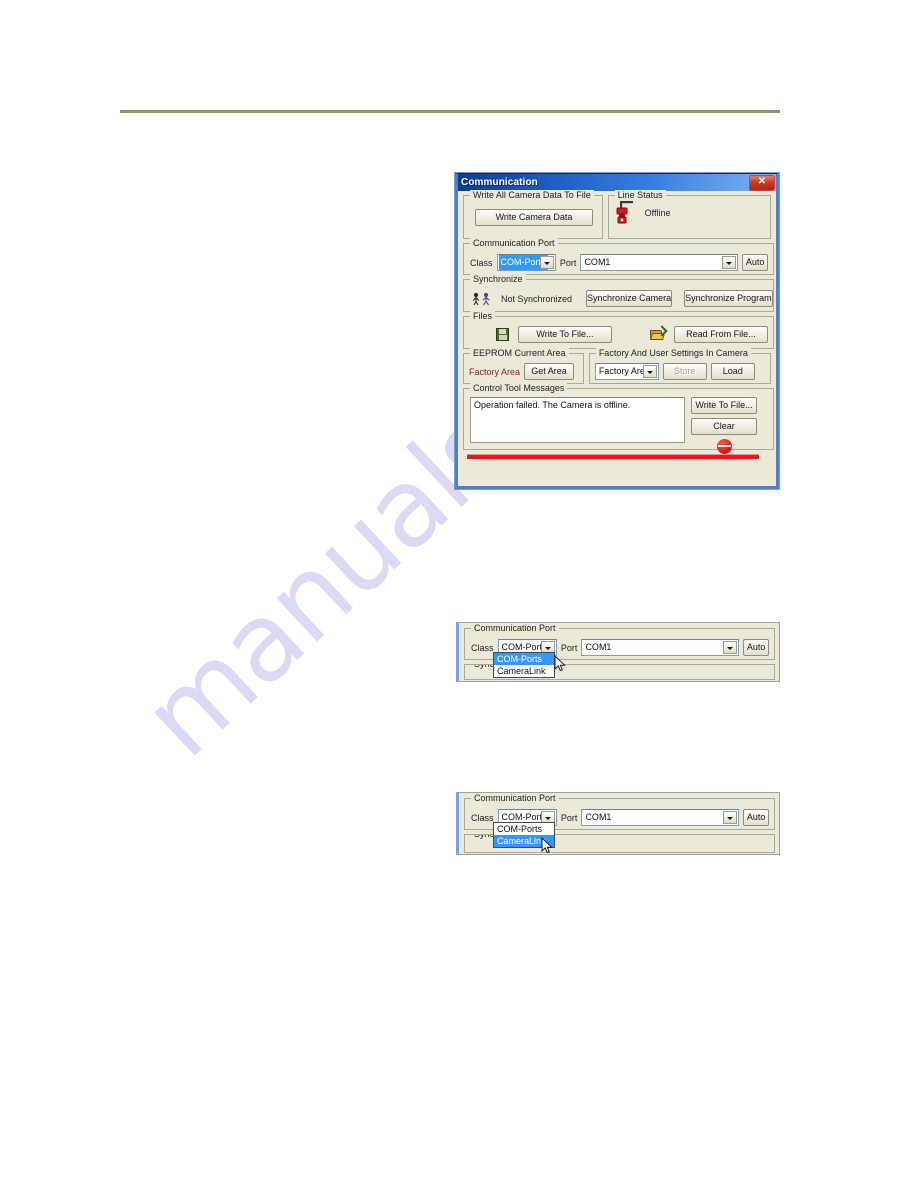 The width and height of the screenshot is (918, 1188). What do you see at coordinates (728, 298) in the screenshot?
I see `synchronize-program-button: Synchronize Program` at bounding box center [728, 298].